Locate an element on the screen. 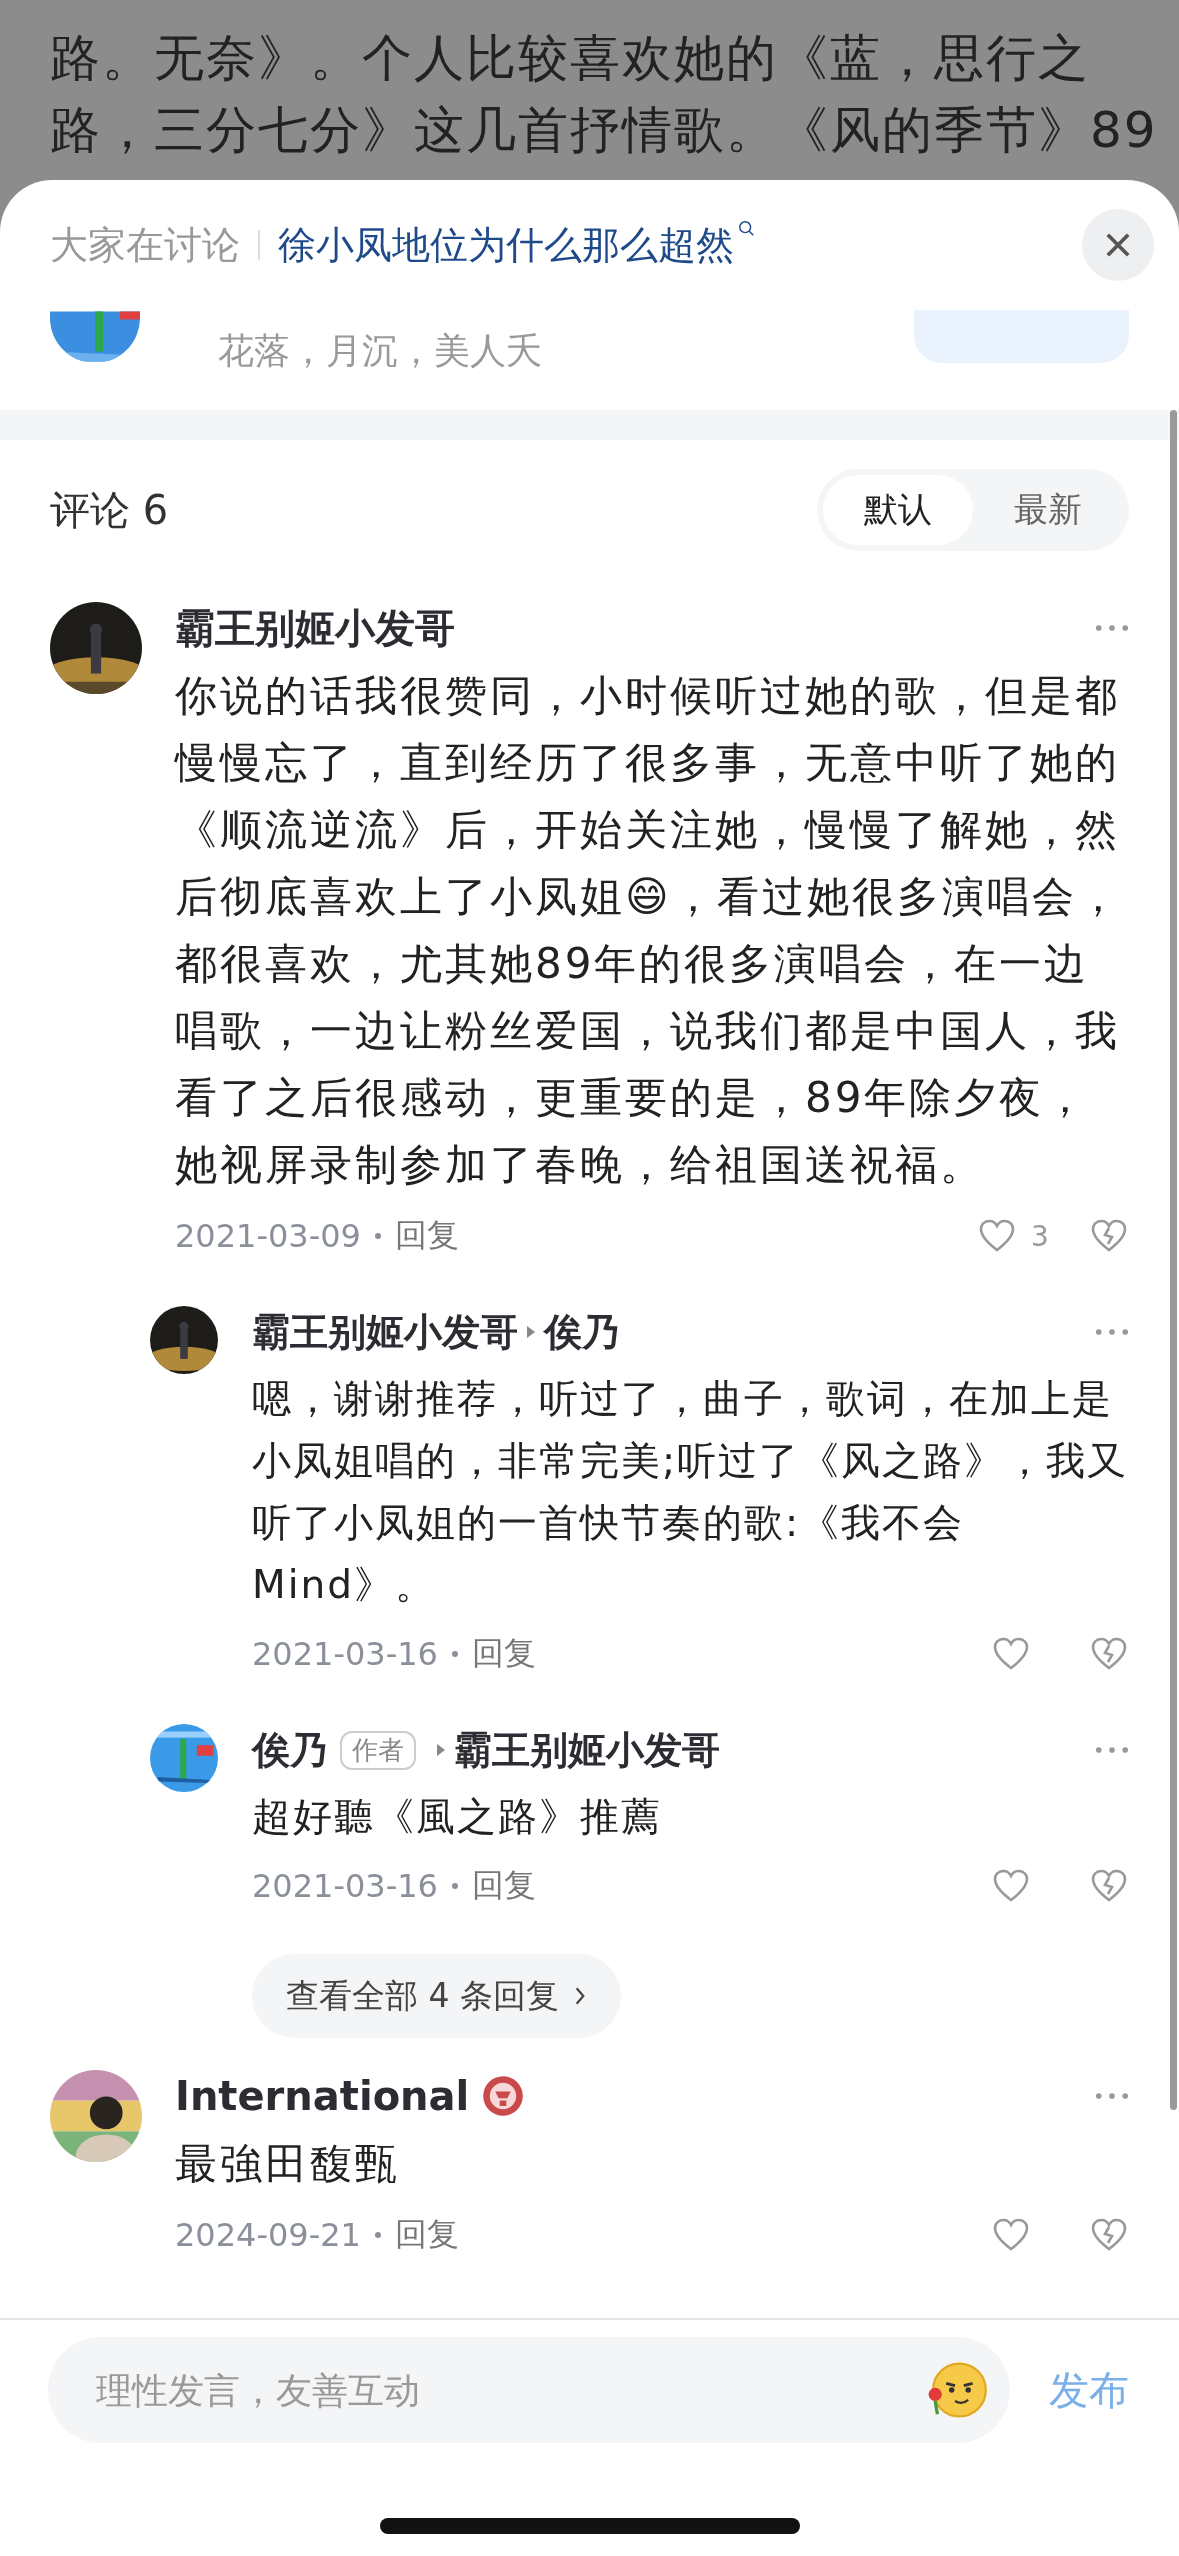 Image resolution: width=1179 pixels, height=2556 pixels. view-all-replies-button: 查看全部 4 条回复 is located at coordinates (436, 1996).